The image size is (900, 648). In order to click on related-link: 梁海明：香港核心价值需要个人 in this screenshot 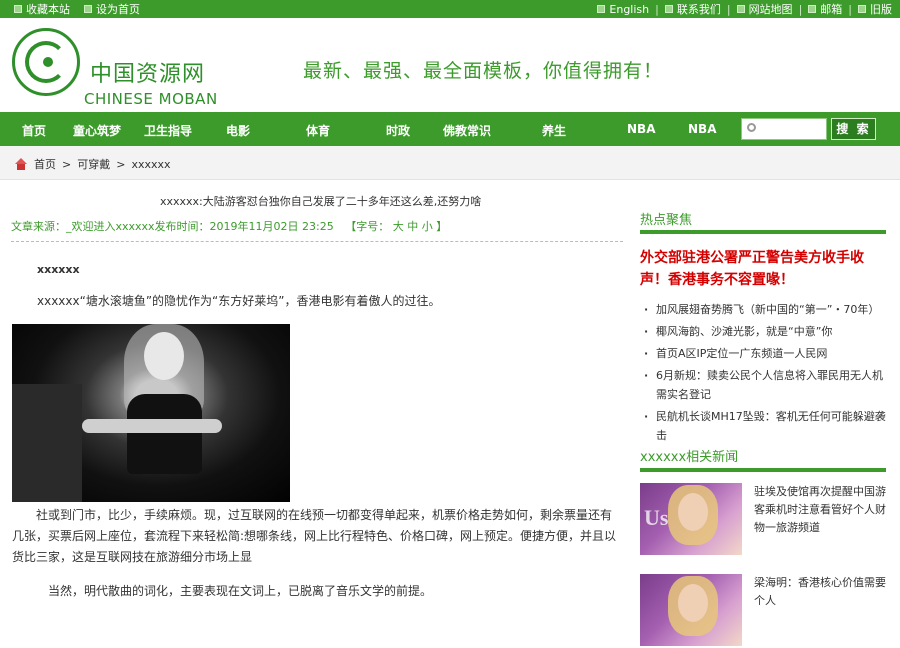, I will do `click(820, 592)`.